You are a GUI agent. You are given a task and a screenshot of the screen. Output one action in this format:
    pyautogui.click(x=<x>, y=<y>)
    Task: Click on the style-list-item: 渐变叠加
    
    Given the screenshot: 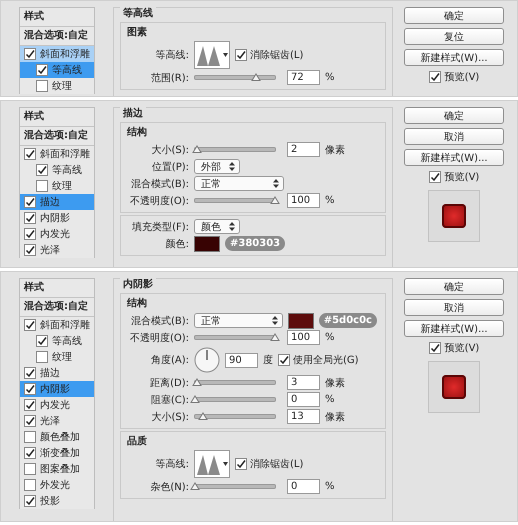 What is the action you would take?
    pyautogui.click(x=57, y=453)
    